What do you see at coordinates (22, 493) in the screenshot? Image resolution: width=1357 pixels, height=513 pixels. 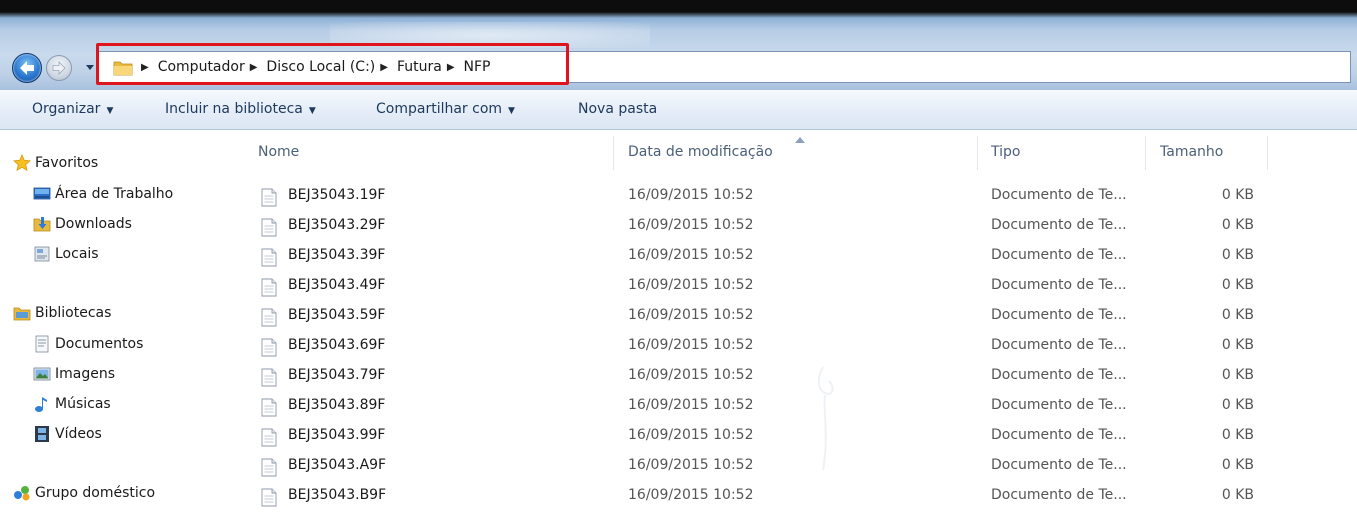 I see `homegroup-icon` at bounding box center [22, 493].